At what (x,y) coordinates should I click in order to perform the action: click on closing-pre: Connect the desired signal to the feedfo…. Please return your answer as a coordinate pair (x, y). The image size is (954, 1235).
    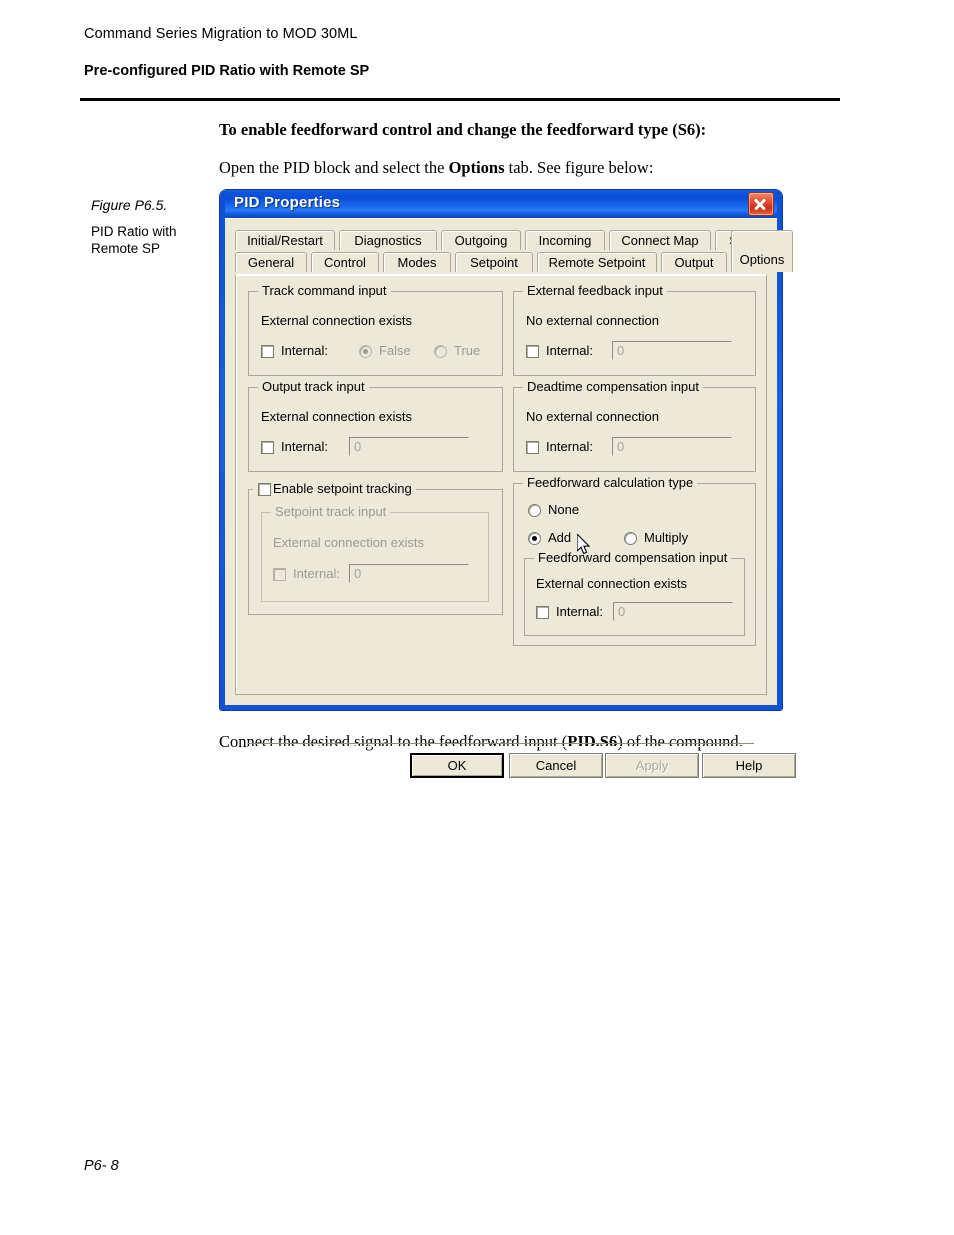
    Looking at the image, I should click on (393, 741).